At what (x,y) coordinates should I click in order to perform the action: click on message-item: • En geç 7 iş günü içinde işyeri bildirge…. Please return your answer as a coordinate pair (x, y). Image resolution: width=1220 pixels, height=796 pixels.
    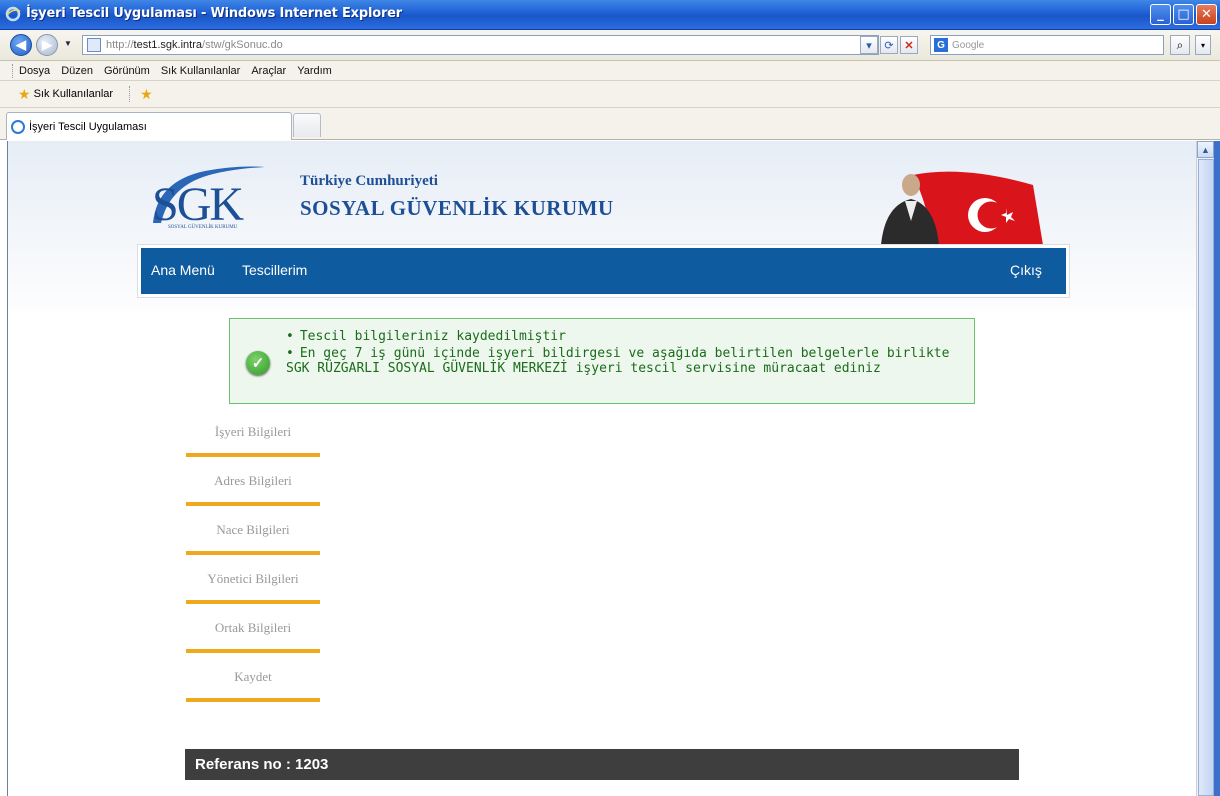
    Looking at the image, I should click on (626, 361).